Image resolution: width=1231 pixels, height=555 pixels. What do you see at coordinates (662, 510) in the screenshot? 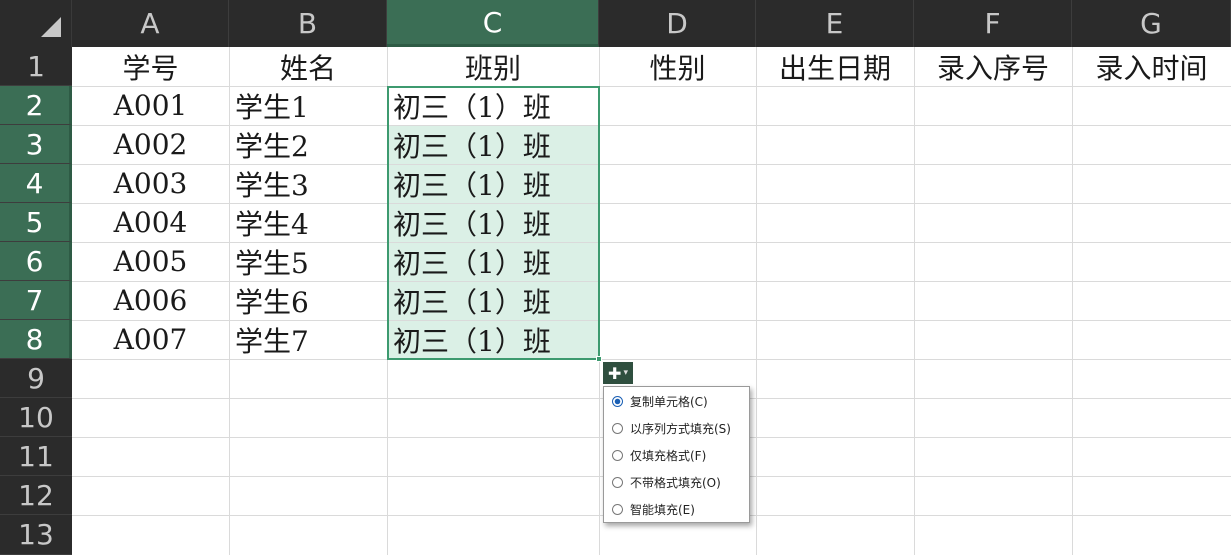
I see `menu-item-label: 智能填充(E)` at bounding box center [662, 510].